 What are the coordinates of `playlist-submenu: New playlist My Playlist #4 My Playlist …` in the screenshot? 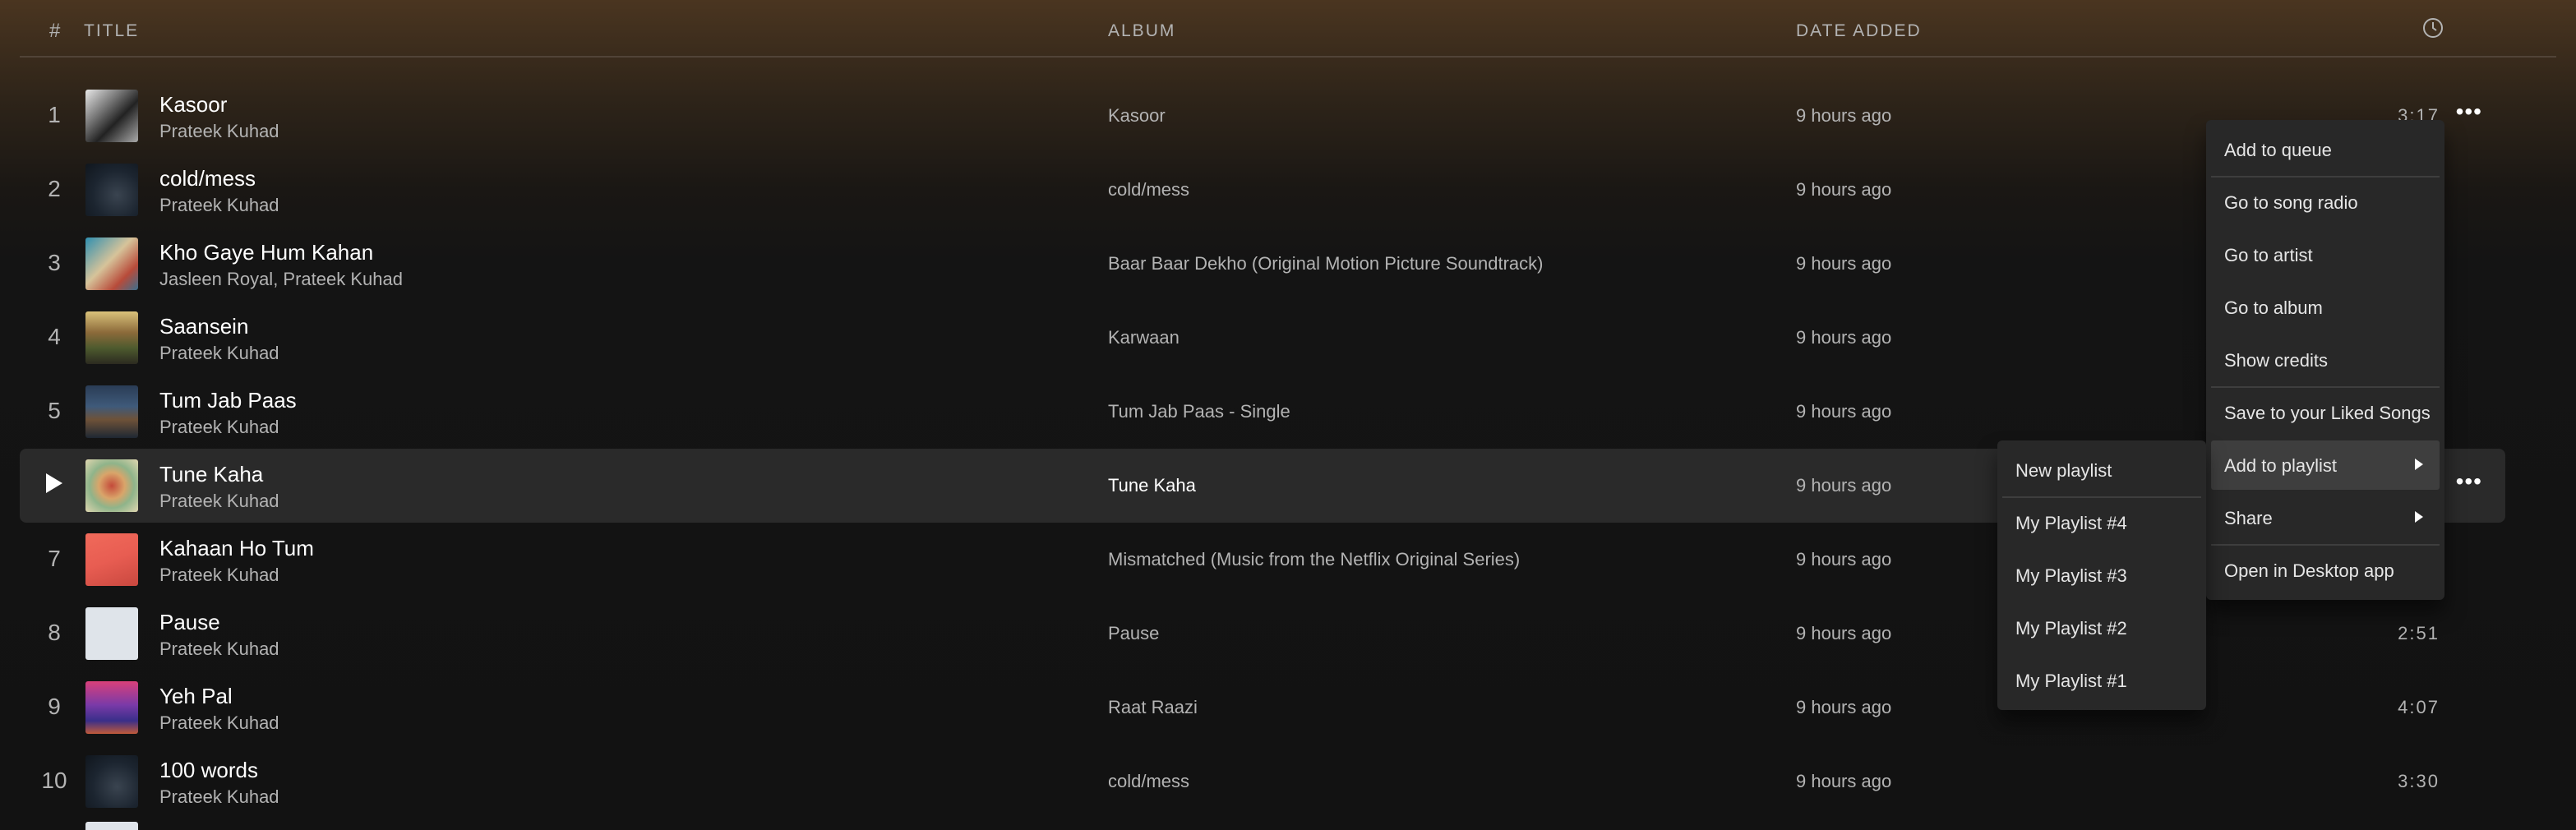 It's located at (2102, 575).